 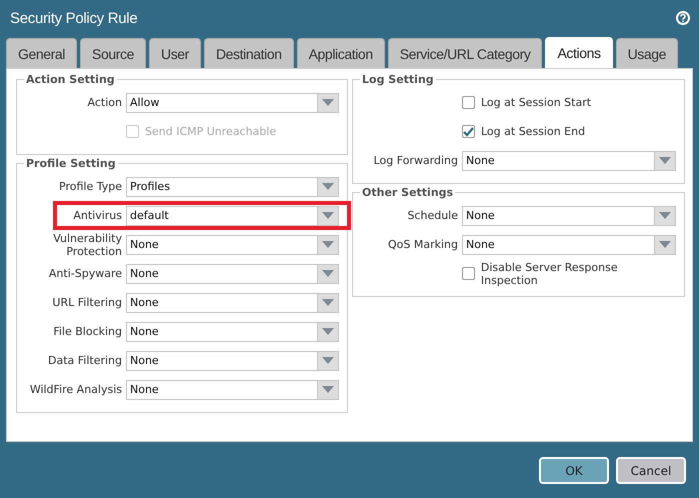 I want to click on cancel-button: Cancel, so click(x=651, y=470).